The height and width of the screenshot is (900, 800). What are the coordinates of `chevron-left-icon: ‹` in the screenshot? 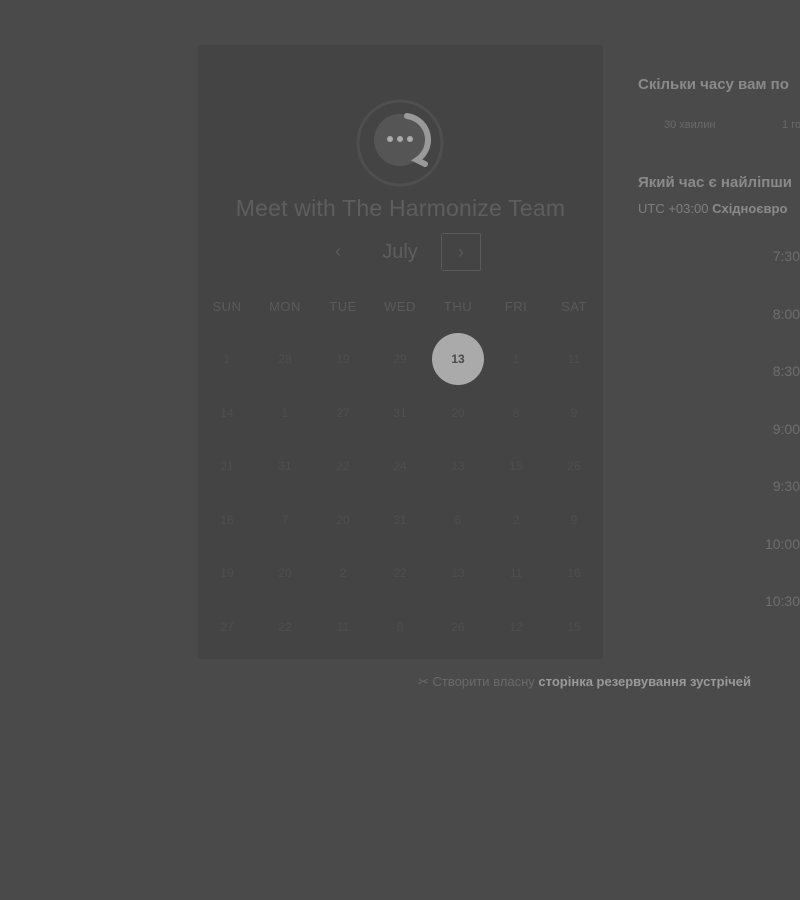 It's located at (338, 252).